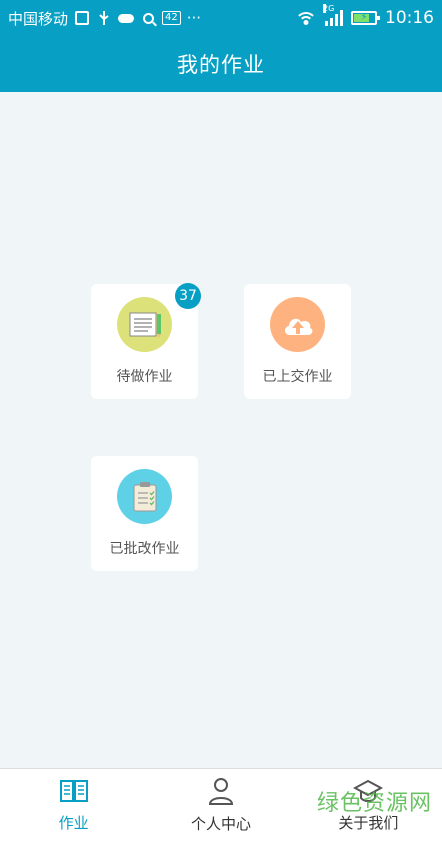 This screenshot has height=841, width=442. I want to click on page-title: 我的作业, so click(221, 65).